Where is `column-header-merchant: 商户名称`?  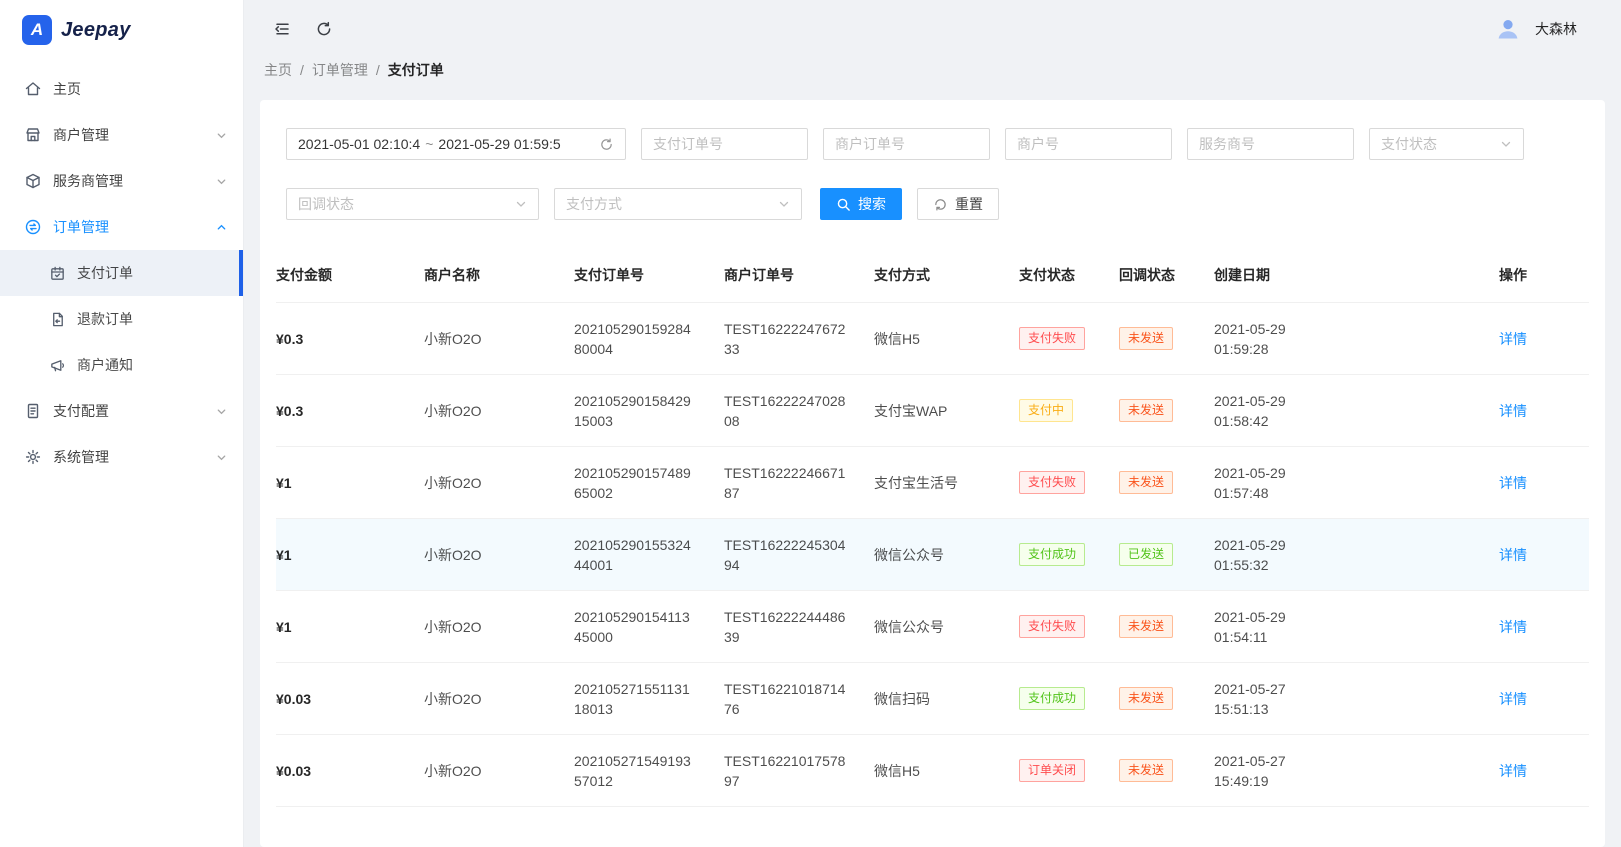 column-header-merchant: 商户名称 is located at coordinates (499, 275).